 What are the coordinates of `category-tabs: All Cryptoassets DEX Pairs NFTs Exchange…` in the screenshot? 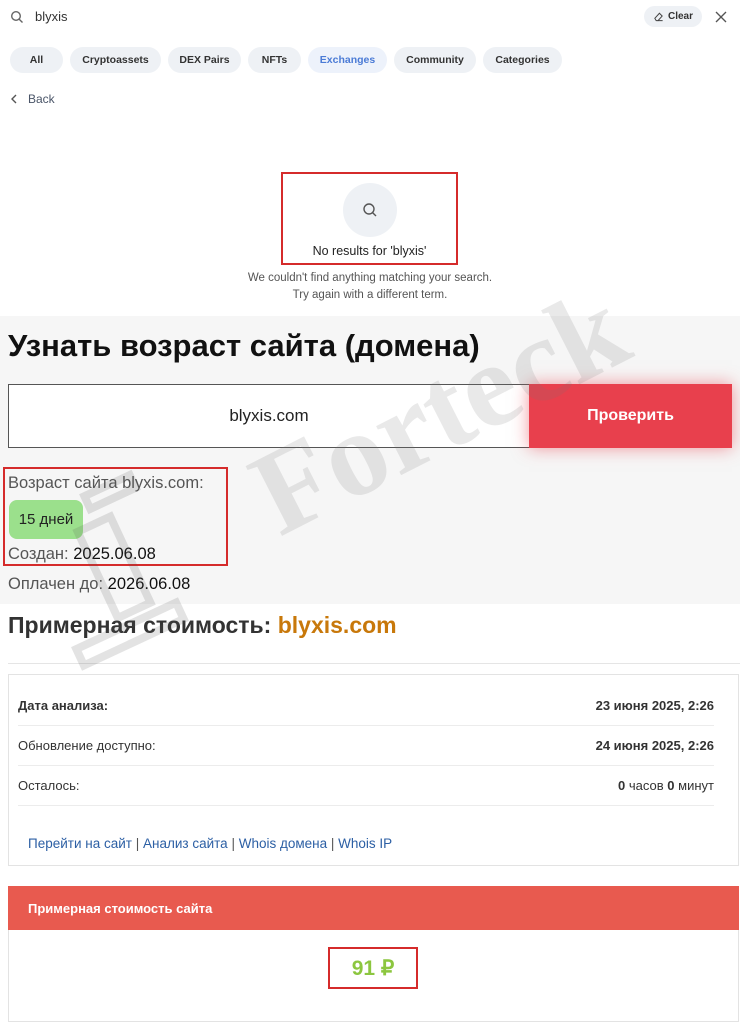 It's located at (286, 60).